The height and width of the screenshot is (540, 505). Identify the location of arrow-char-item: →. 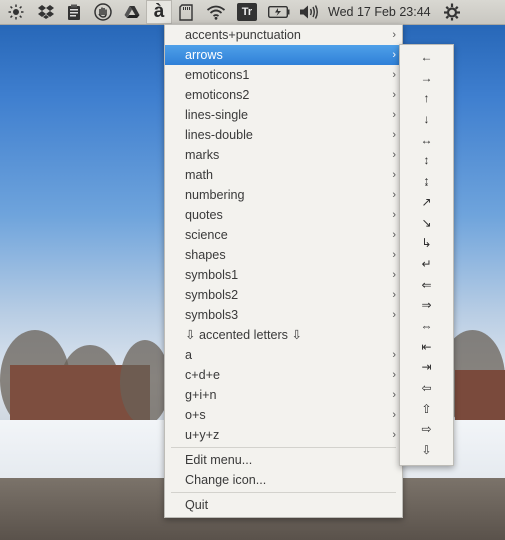
(426, 78).